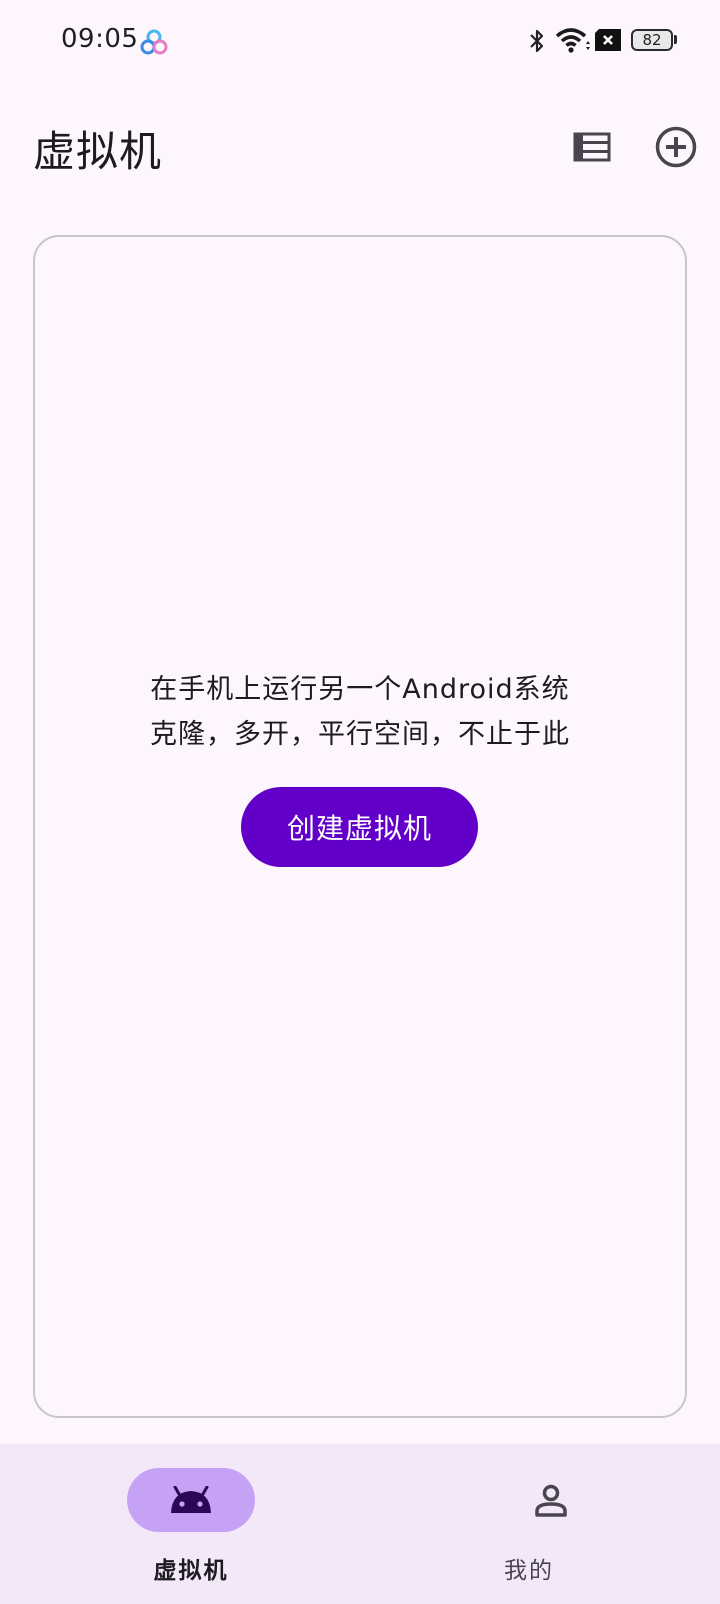 The height and width of the screenshot is (1604, 720). I want to click on add-vm-button, so click(676, 147).